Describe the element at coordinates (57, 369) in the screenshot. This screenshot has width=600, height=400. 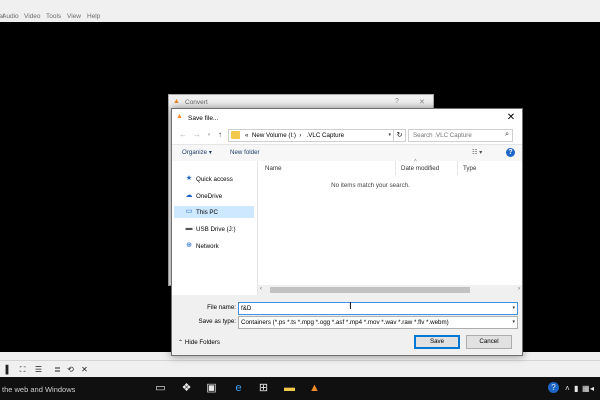
I see `playlist-icon: ≣` at that location.